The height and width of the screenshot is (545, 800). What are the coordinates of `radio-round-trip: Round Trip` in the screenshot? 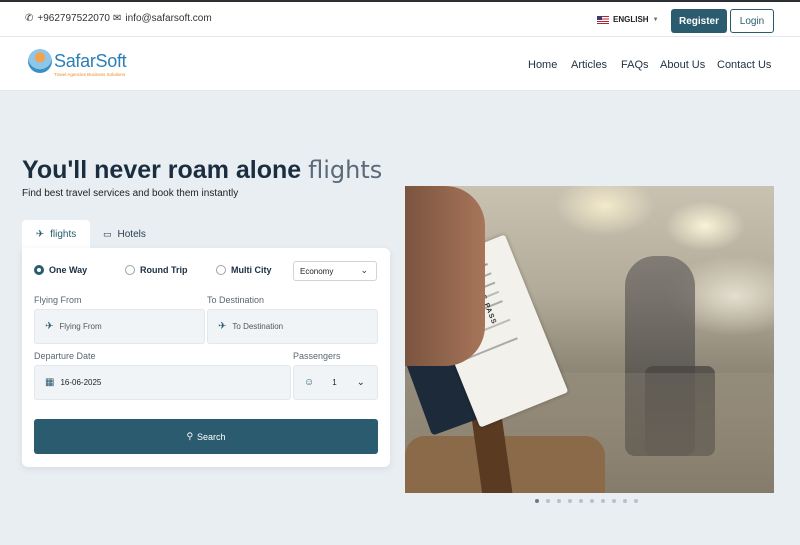 It's located at (156, 270).